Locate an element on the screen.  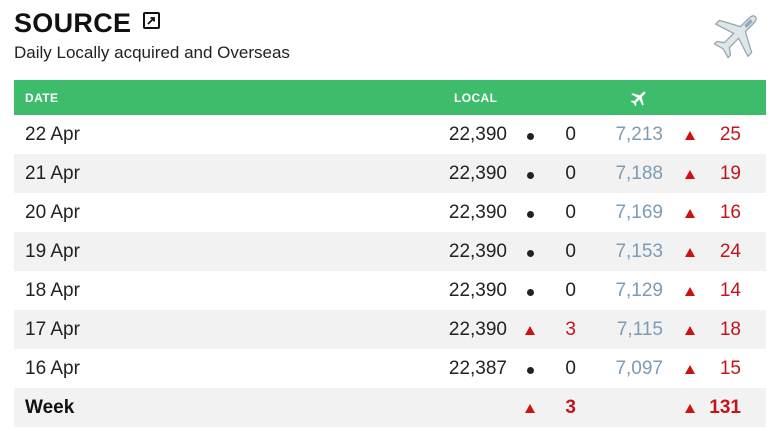
row-date: 17 Apr is located at coordinates (52, 329).